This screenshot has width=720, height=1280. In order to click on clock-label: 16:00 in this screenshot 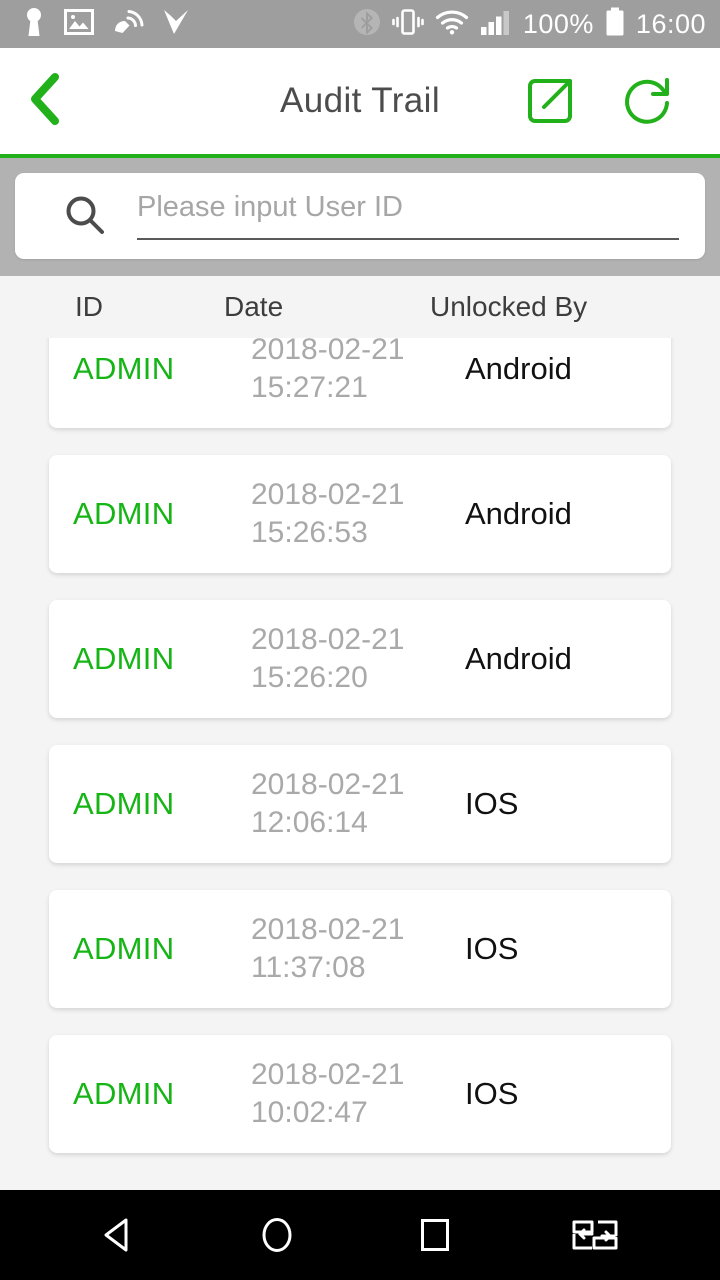, I will do `click(670, 23)`.